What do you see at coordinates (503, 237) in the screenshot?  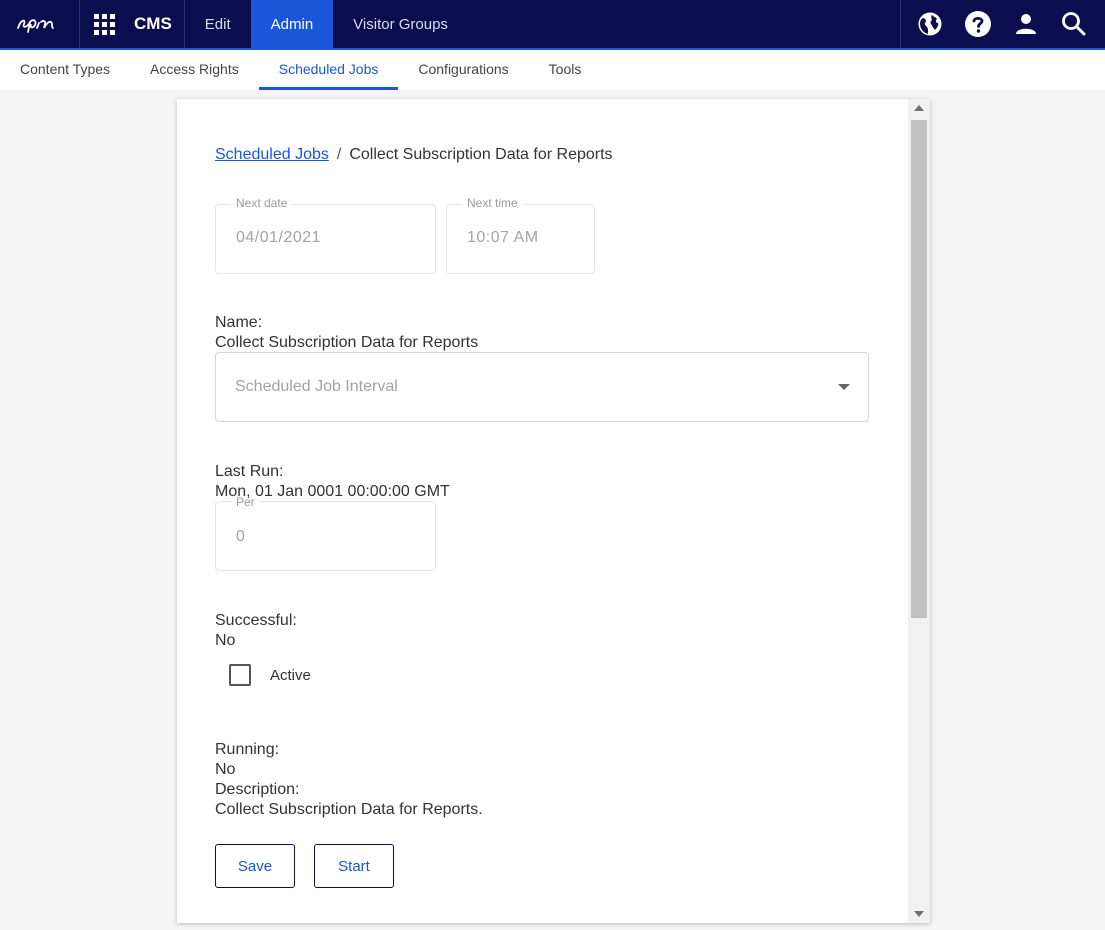 I see `next-time-value: 10:07 AM` at bounding box center [503, 237].